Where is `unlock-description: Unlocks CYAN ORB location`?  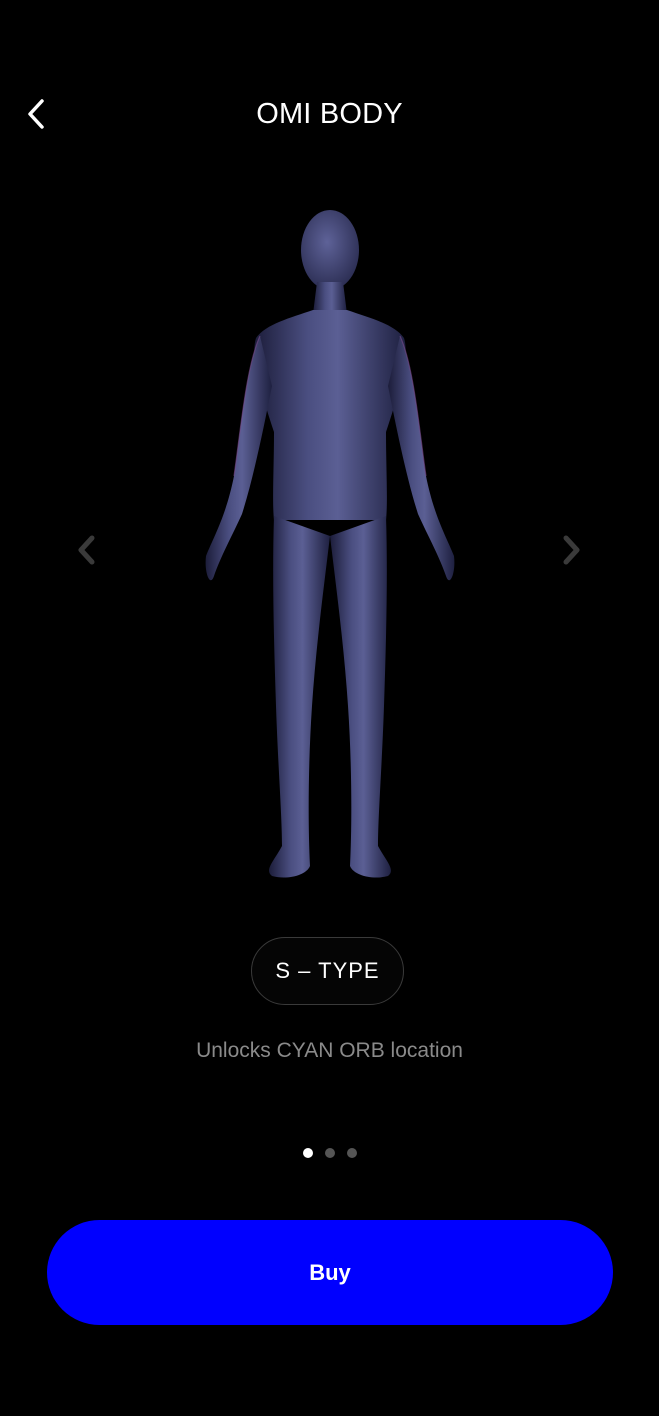 unlock-description: Unlocks CYAN ORB location is located at coordinates (329, 1050).